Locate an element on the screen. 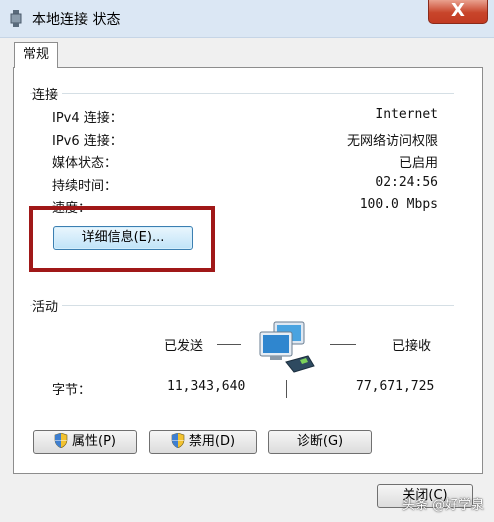 This screenshot has width=494, height=522. disable-button: 禁用(D) is located at coordinates (203, 442).